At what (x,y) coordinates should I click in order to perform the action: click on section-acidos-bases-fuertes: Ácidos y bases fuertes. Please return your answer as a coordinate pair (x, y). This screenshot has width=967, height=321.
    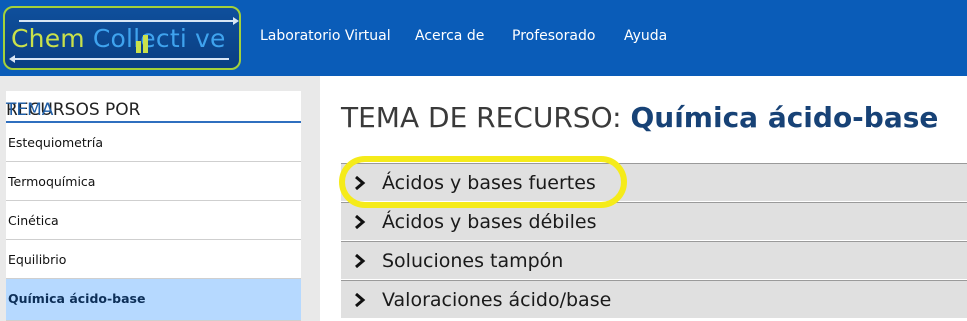
    Looking at the image, I should click on (654, 182).